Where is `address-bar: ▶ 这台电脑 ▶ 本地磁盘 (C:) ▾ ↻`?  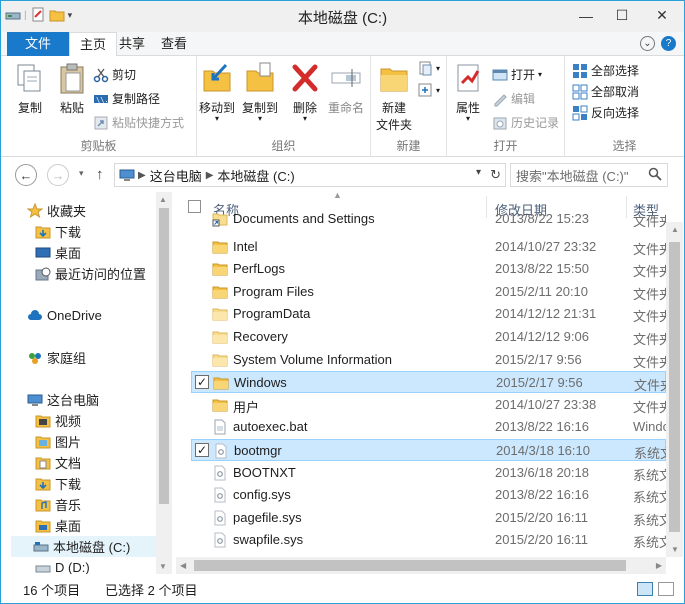
address-bar: ▶ 这台电脑 ▶ 本地磁盘 (C:) ▾ ↻ is located at coordinates (310, 175).